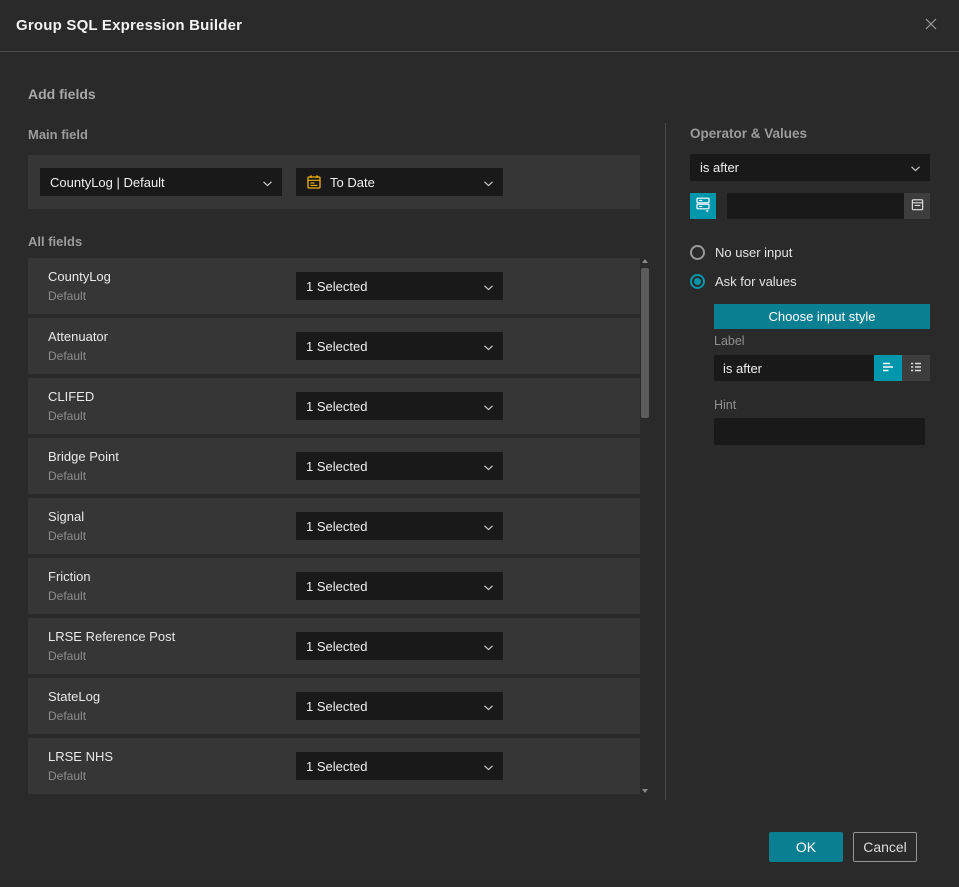  What do you see at coordinates (83, 456) in the screenshot?
I see `field-name: Bridge Point` at bounding box center [83, 456].